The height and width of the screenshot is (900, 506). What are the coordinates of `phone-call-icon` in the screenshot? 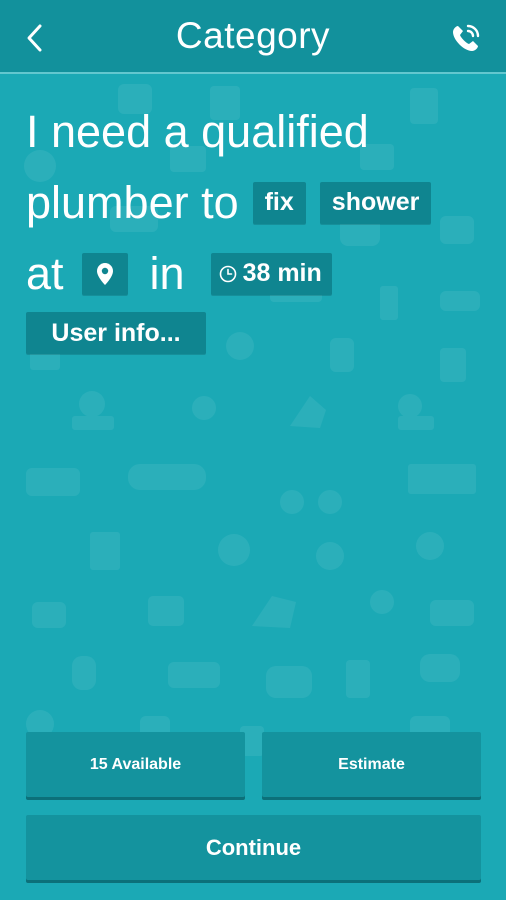 It's located at (466, 37).